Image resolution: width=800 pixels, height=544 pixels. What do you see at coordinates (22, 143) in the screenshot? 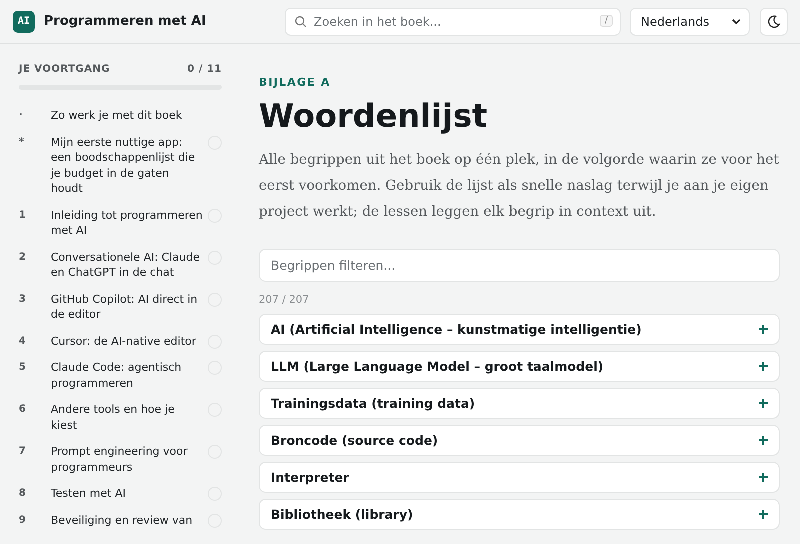
I see `chapter-number: *` at bounding box center [22, 143].